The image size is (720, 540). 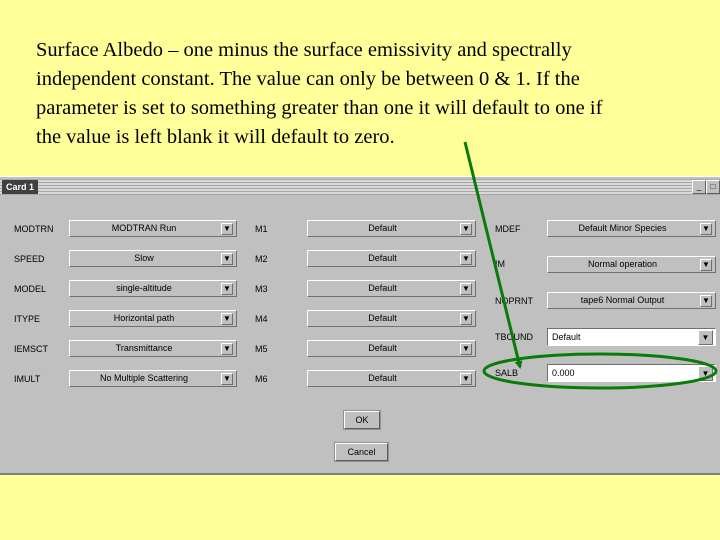 I want to click on minimize-button: _, so click(x=699, y=187).